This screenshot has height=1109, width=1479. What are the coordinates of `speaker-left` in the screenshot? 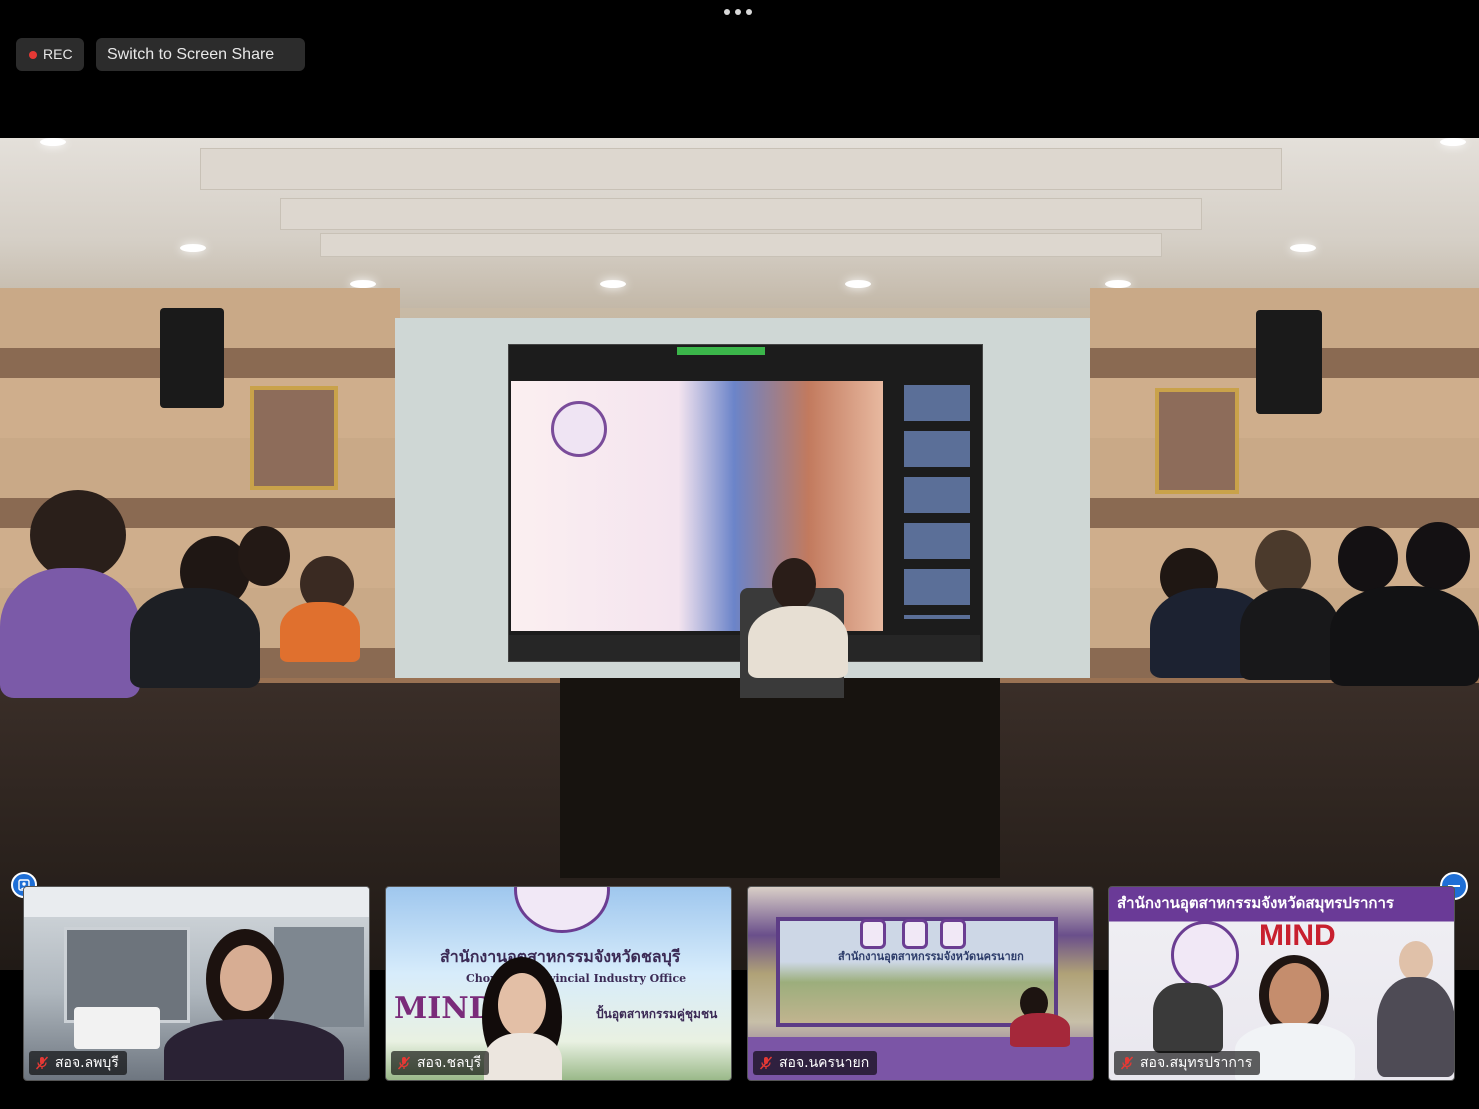 It's located at (192, 358).